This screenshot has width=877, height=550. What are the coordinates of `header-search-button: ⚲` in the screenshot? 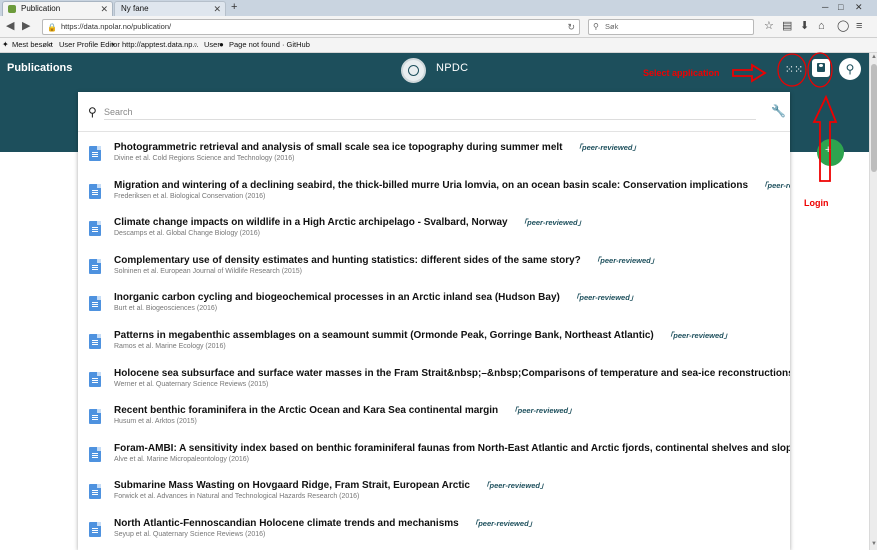 It's located at (850, 69).